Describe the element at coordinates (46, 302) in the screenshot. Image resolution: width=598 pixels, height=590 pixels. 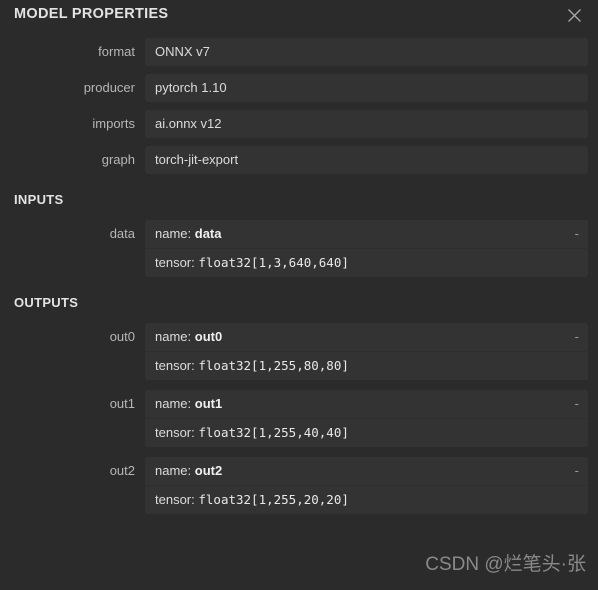
I see `section-heading-outputs: OUTPUTS` at that location.